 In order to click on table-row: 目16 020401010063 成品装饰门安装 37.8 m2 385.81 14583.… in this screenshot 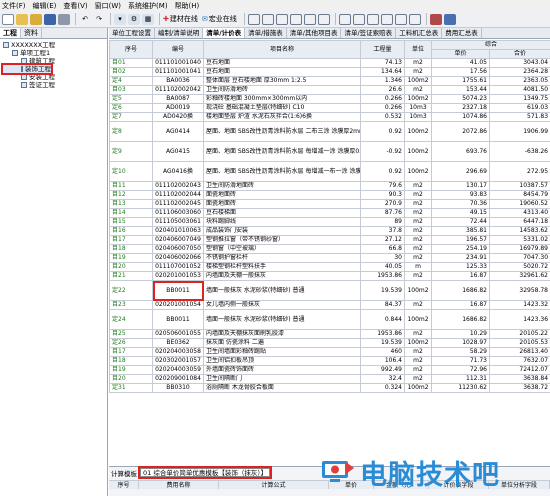, I will do `click(329, 231)`.